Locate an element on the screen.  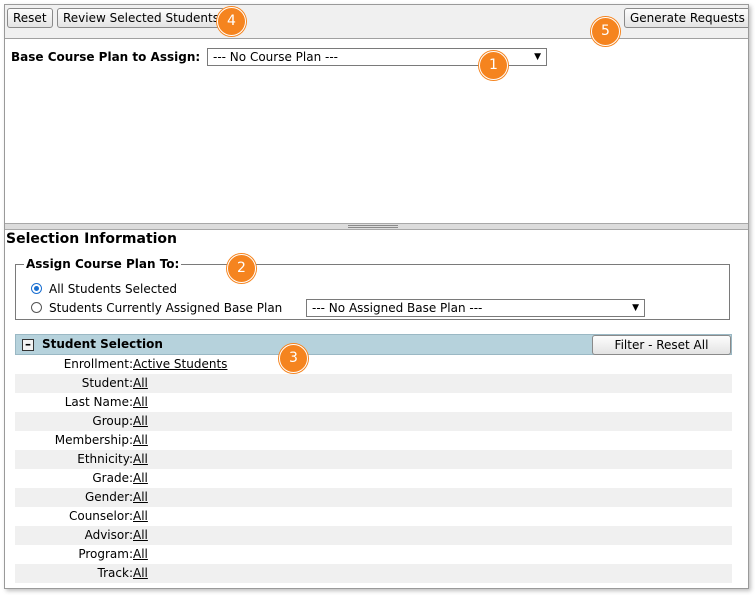
radio-unchecked-icon is located at coordinates (36, 307).